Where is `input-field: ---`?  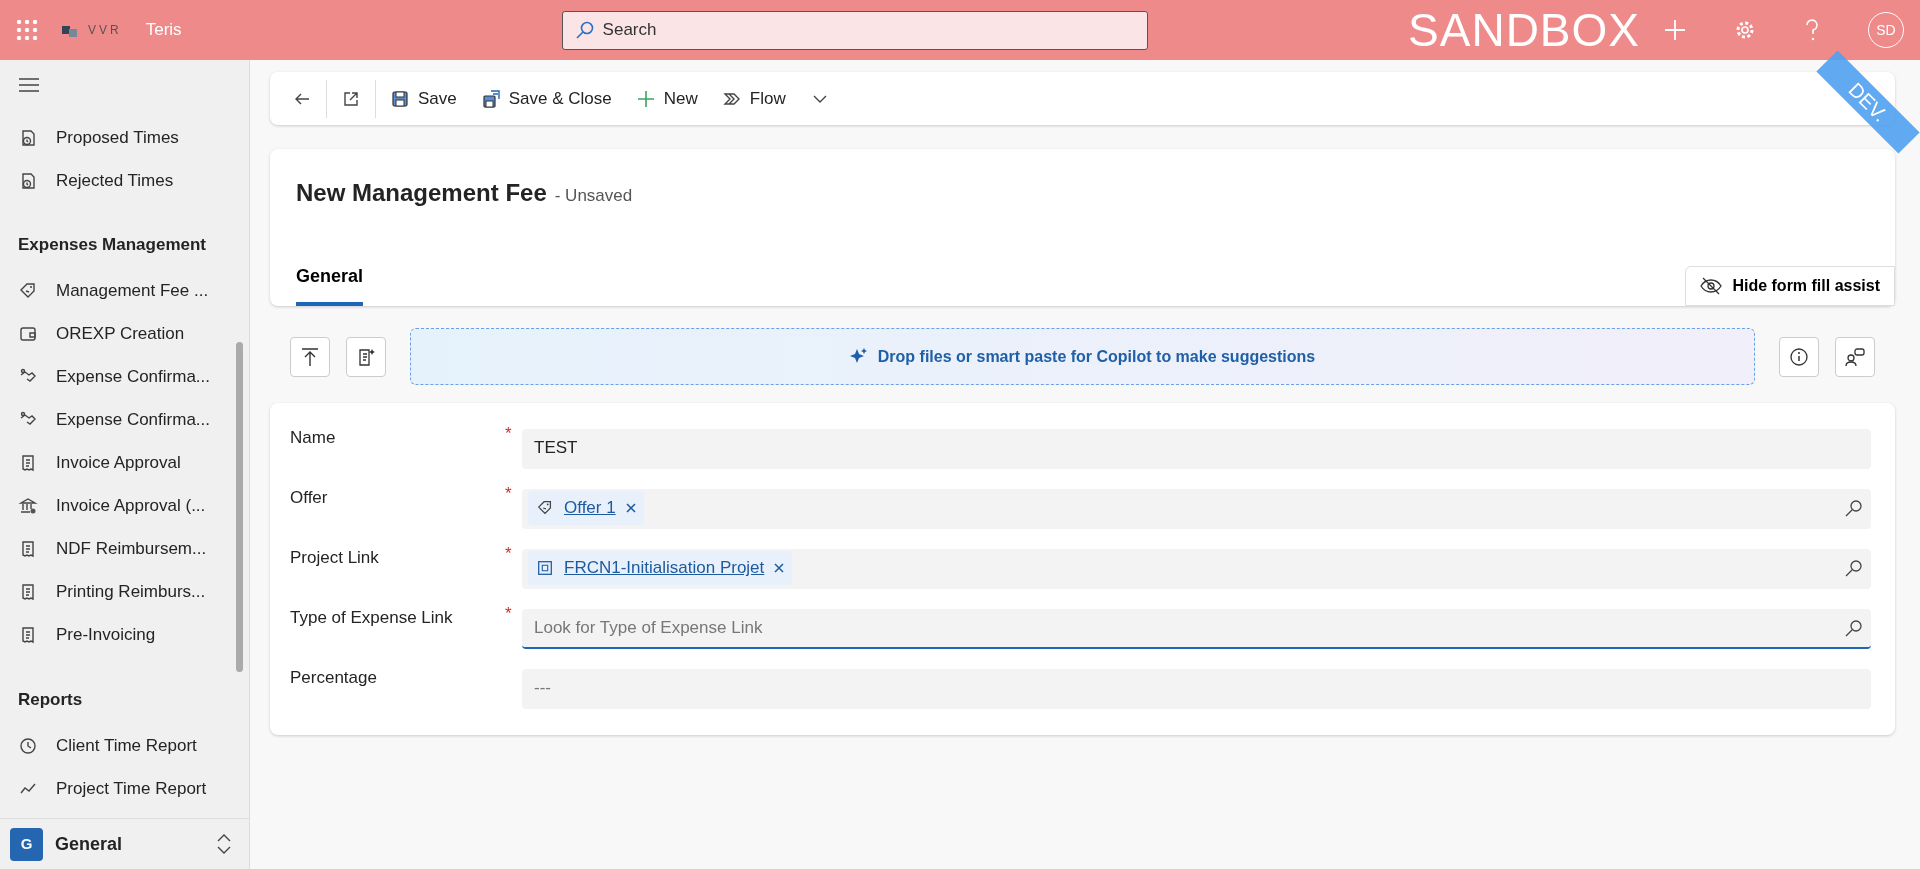
input-field: --- is located at coordinates (1196, 689).